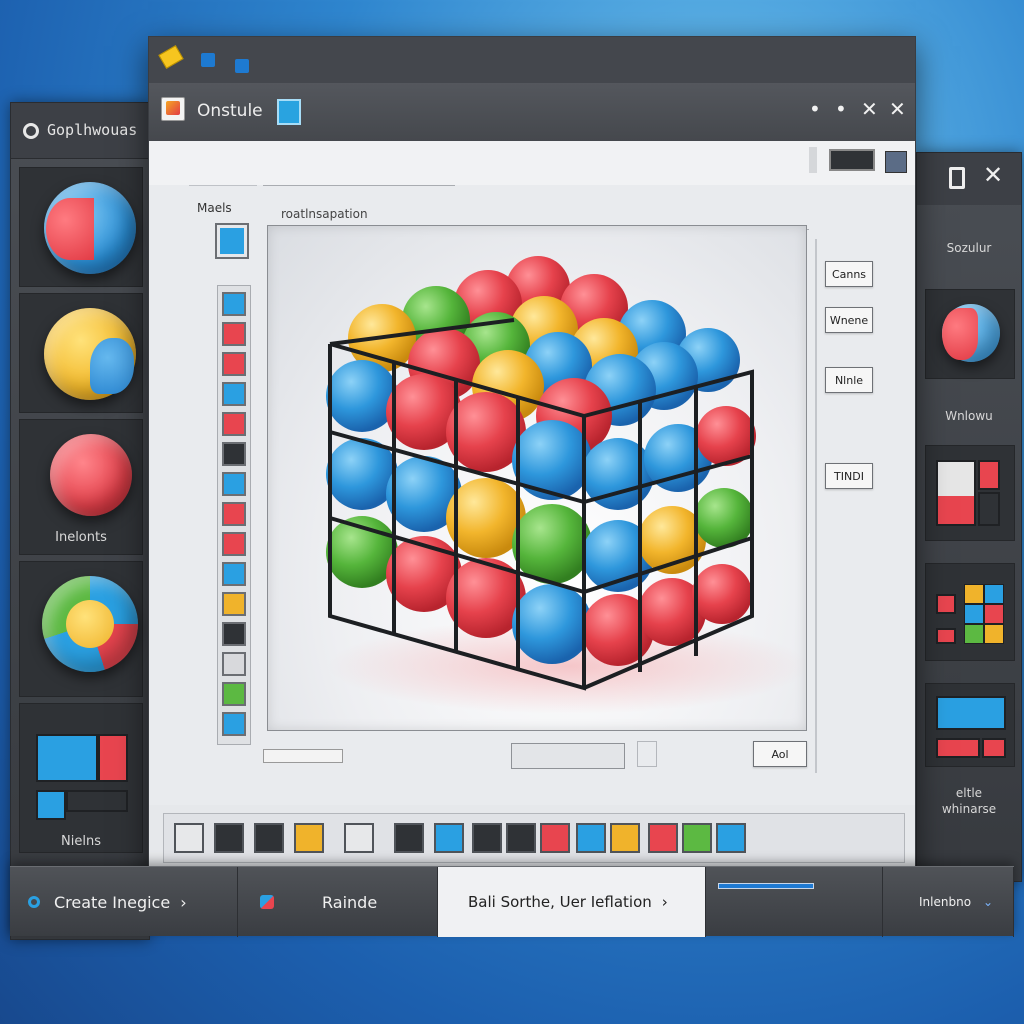 The height and width of the screenshot is (1024, 1024). What do you see at coordinates (815, 109) in the screenshot?
I see `minimize-button: •` at bounding box center [815, 109].